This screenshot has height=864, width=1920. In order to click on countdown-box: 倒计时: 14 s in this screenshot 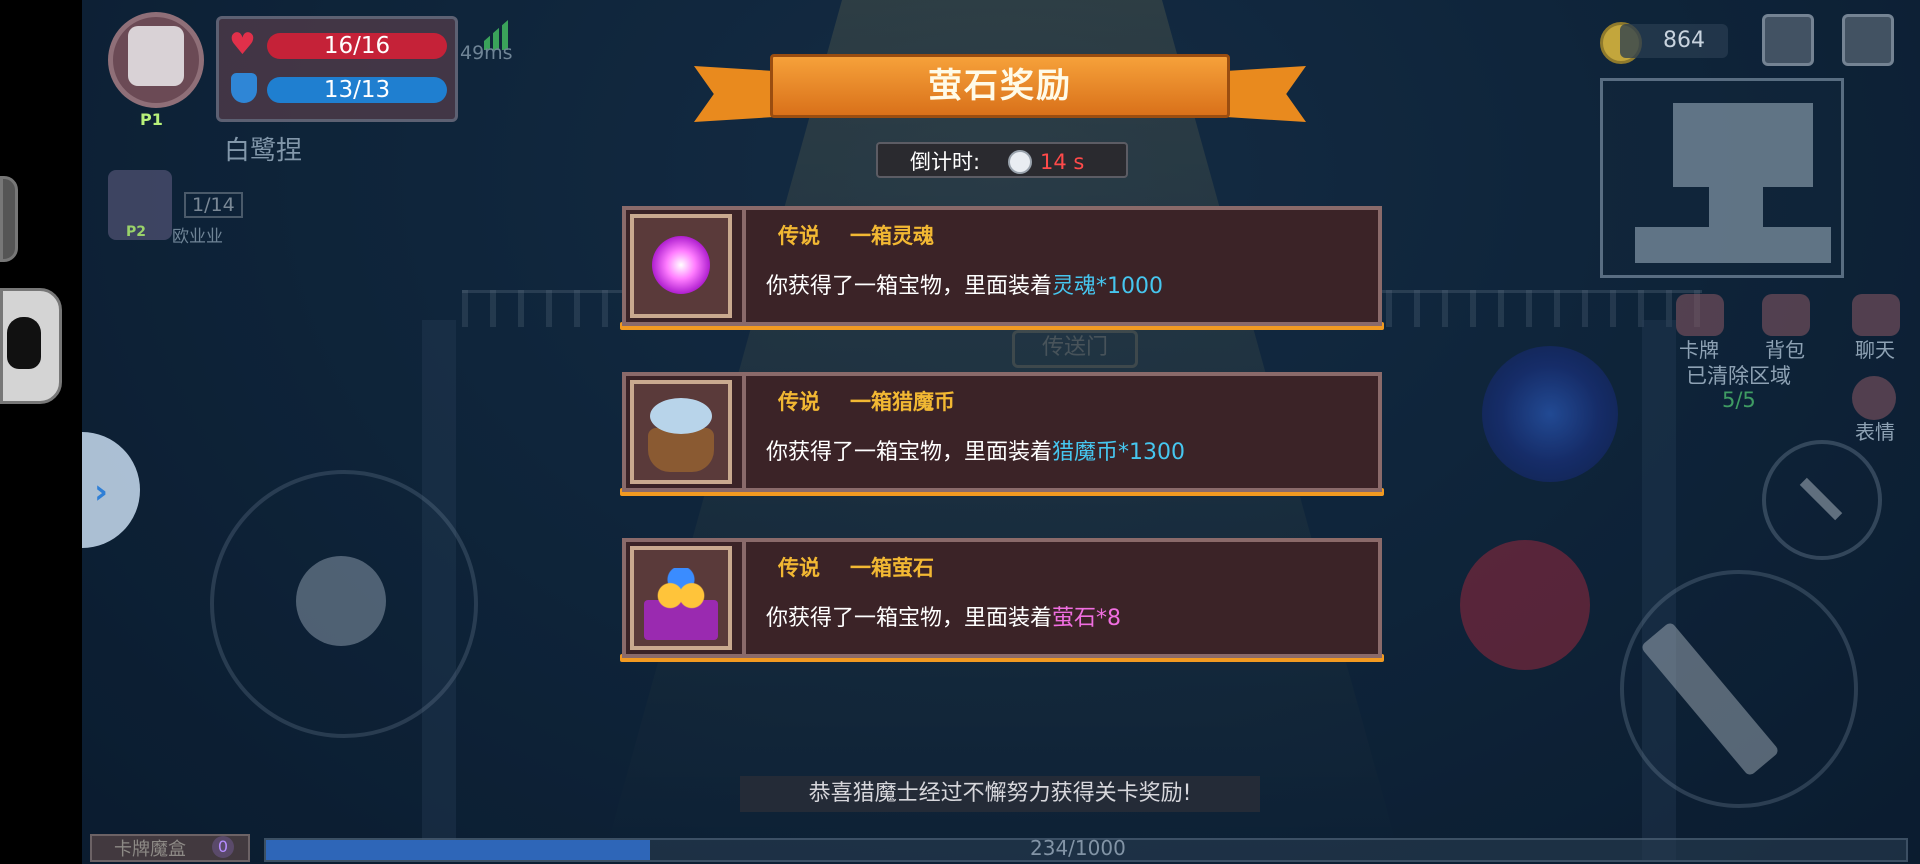, I will do `click(1002, 160)`.